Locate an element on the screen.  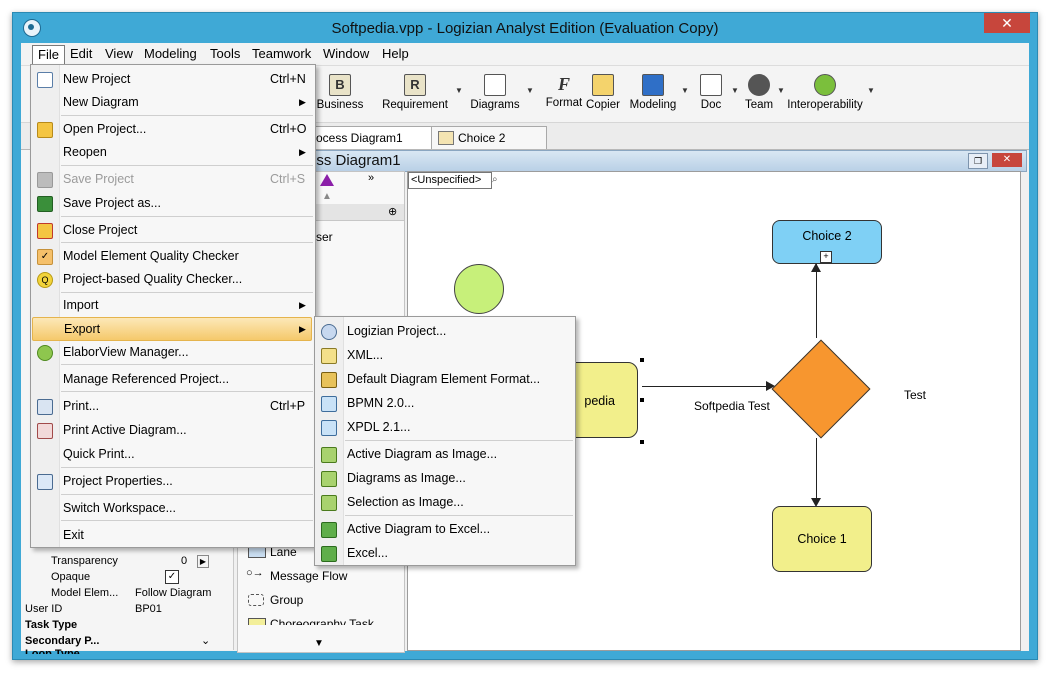
palette-item-message-flow: ○→ Message Flow is located at coordinates (319, 576).